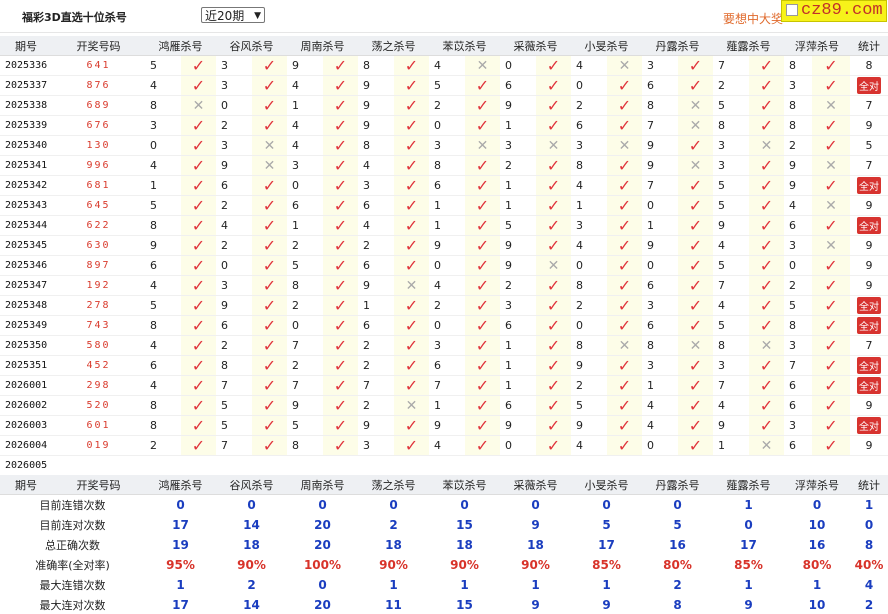  Describe the element at coordinates (817, 46) in the screenshot. I see `column-header: 浮萍杀号` at that location.